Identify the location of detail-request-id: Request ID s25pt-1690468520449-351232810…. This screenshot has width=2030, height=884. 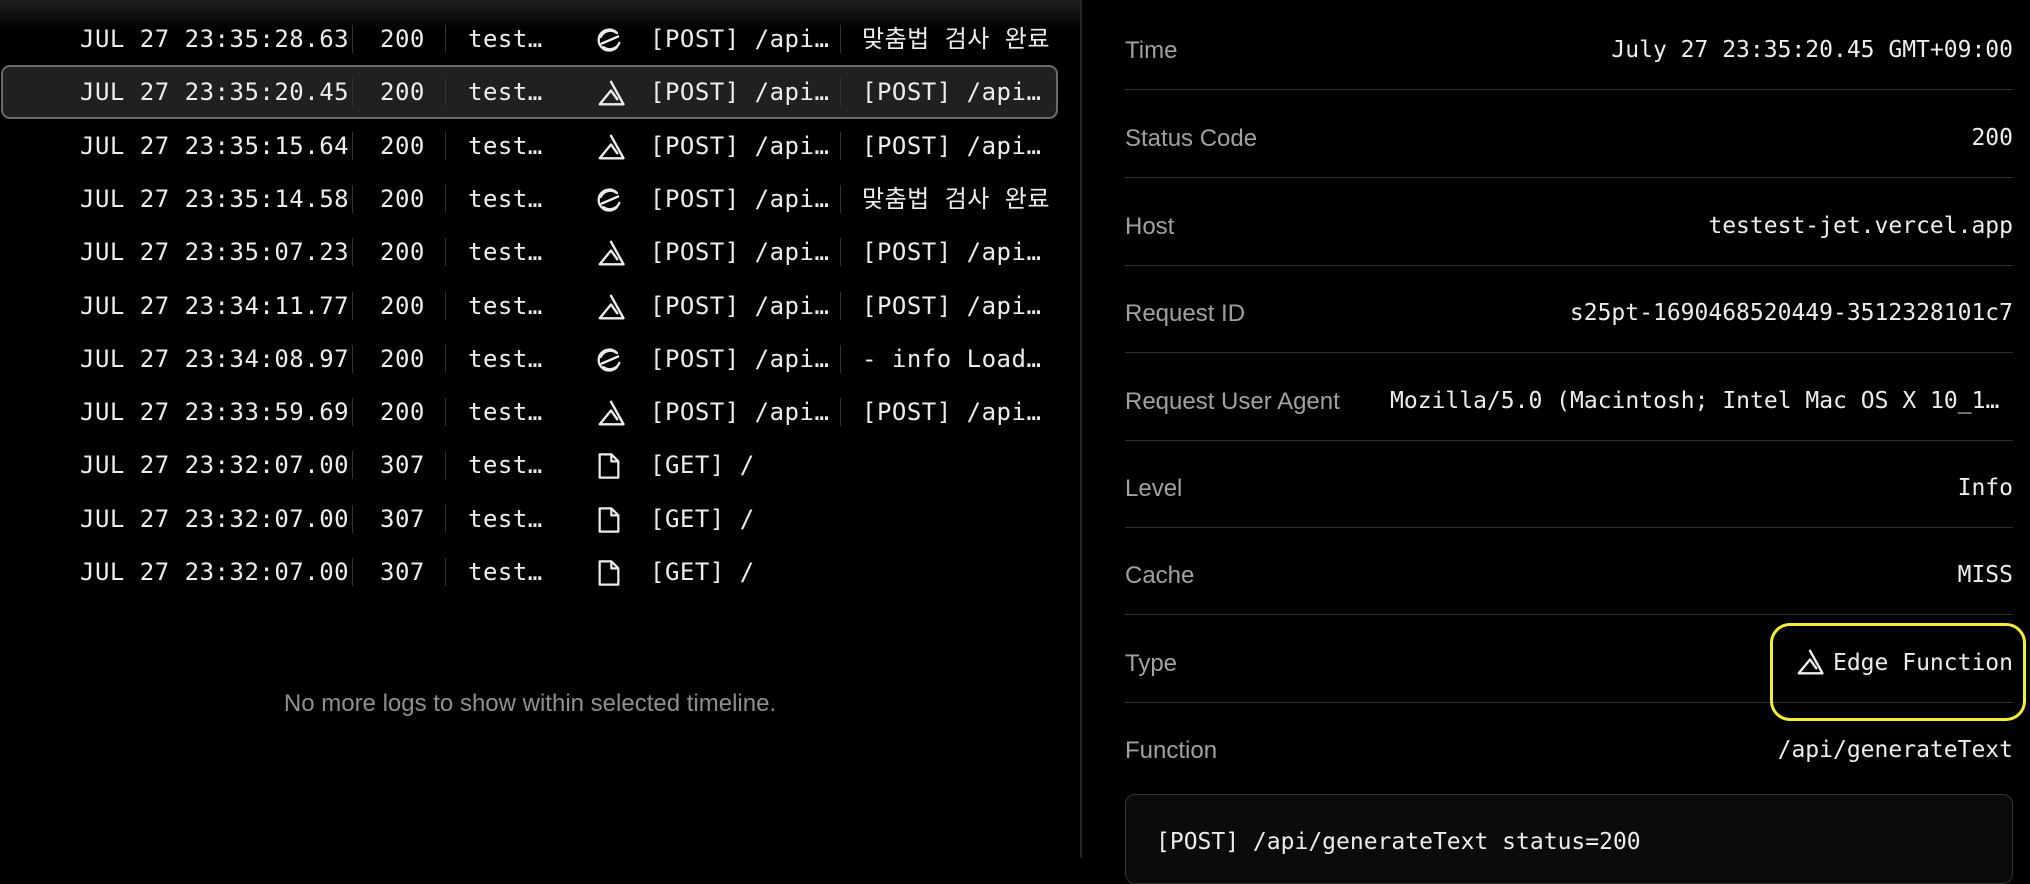
(1569, 309).